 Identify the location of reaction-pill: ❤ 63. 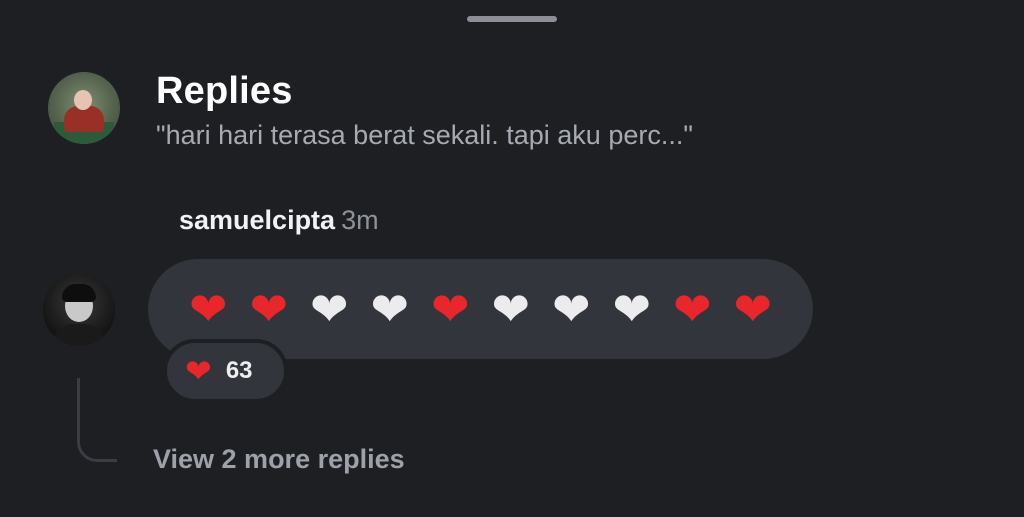
(225, 371).